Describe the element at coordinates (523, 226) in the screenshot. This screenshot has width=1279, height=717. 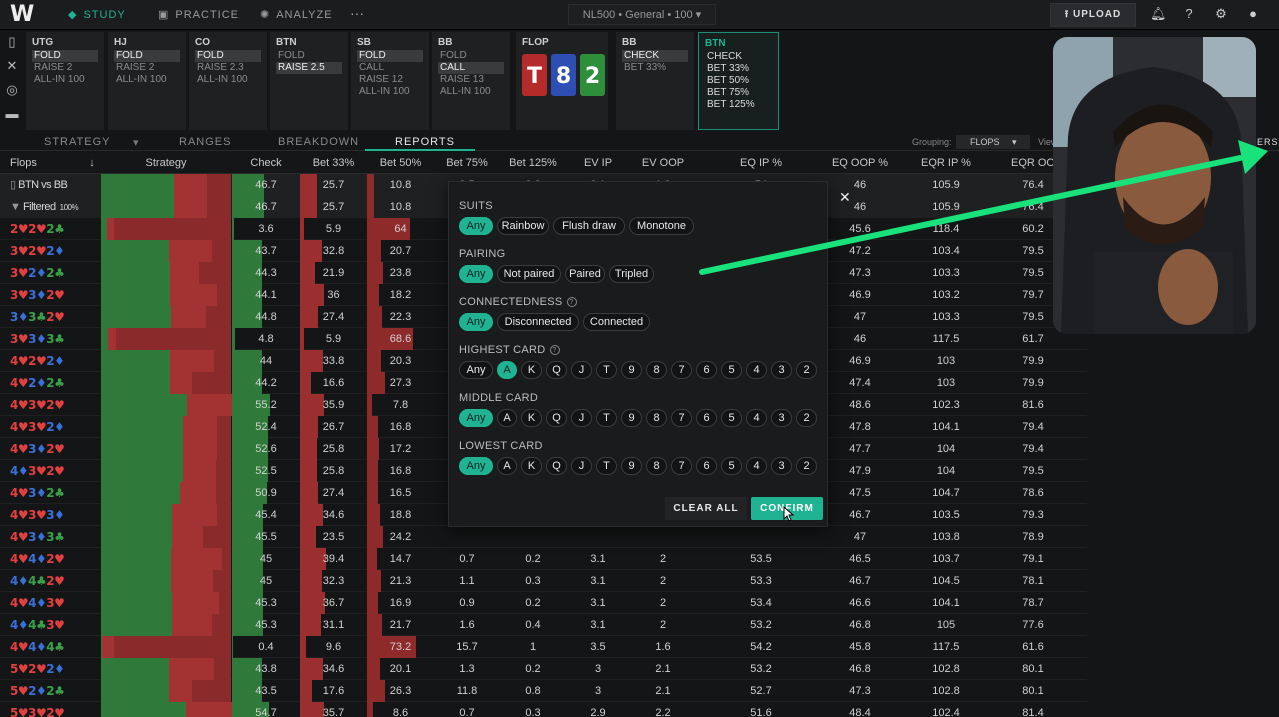
I see `filter-chip: Rainbow` at that location.